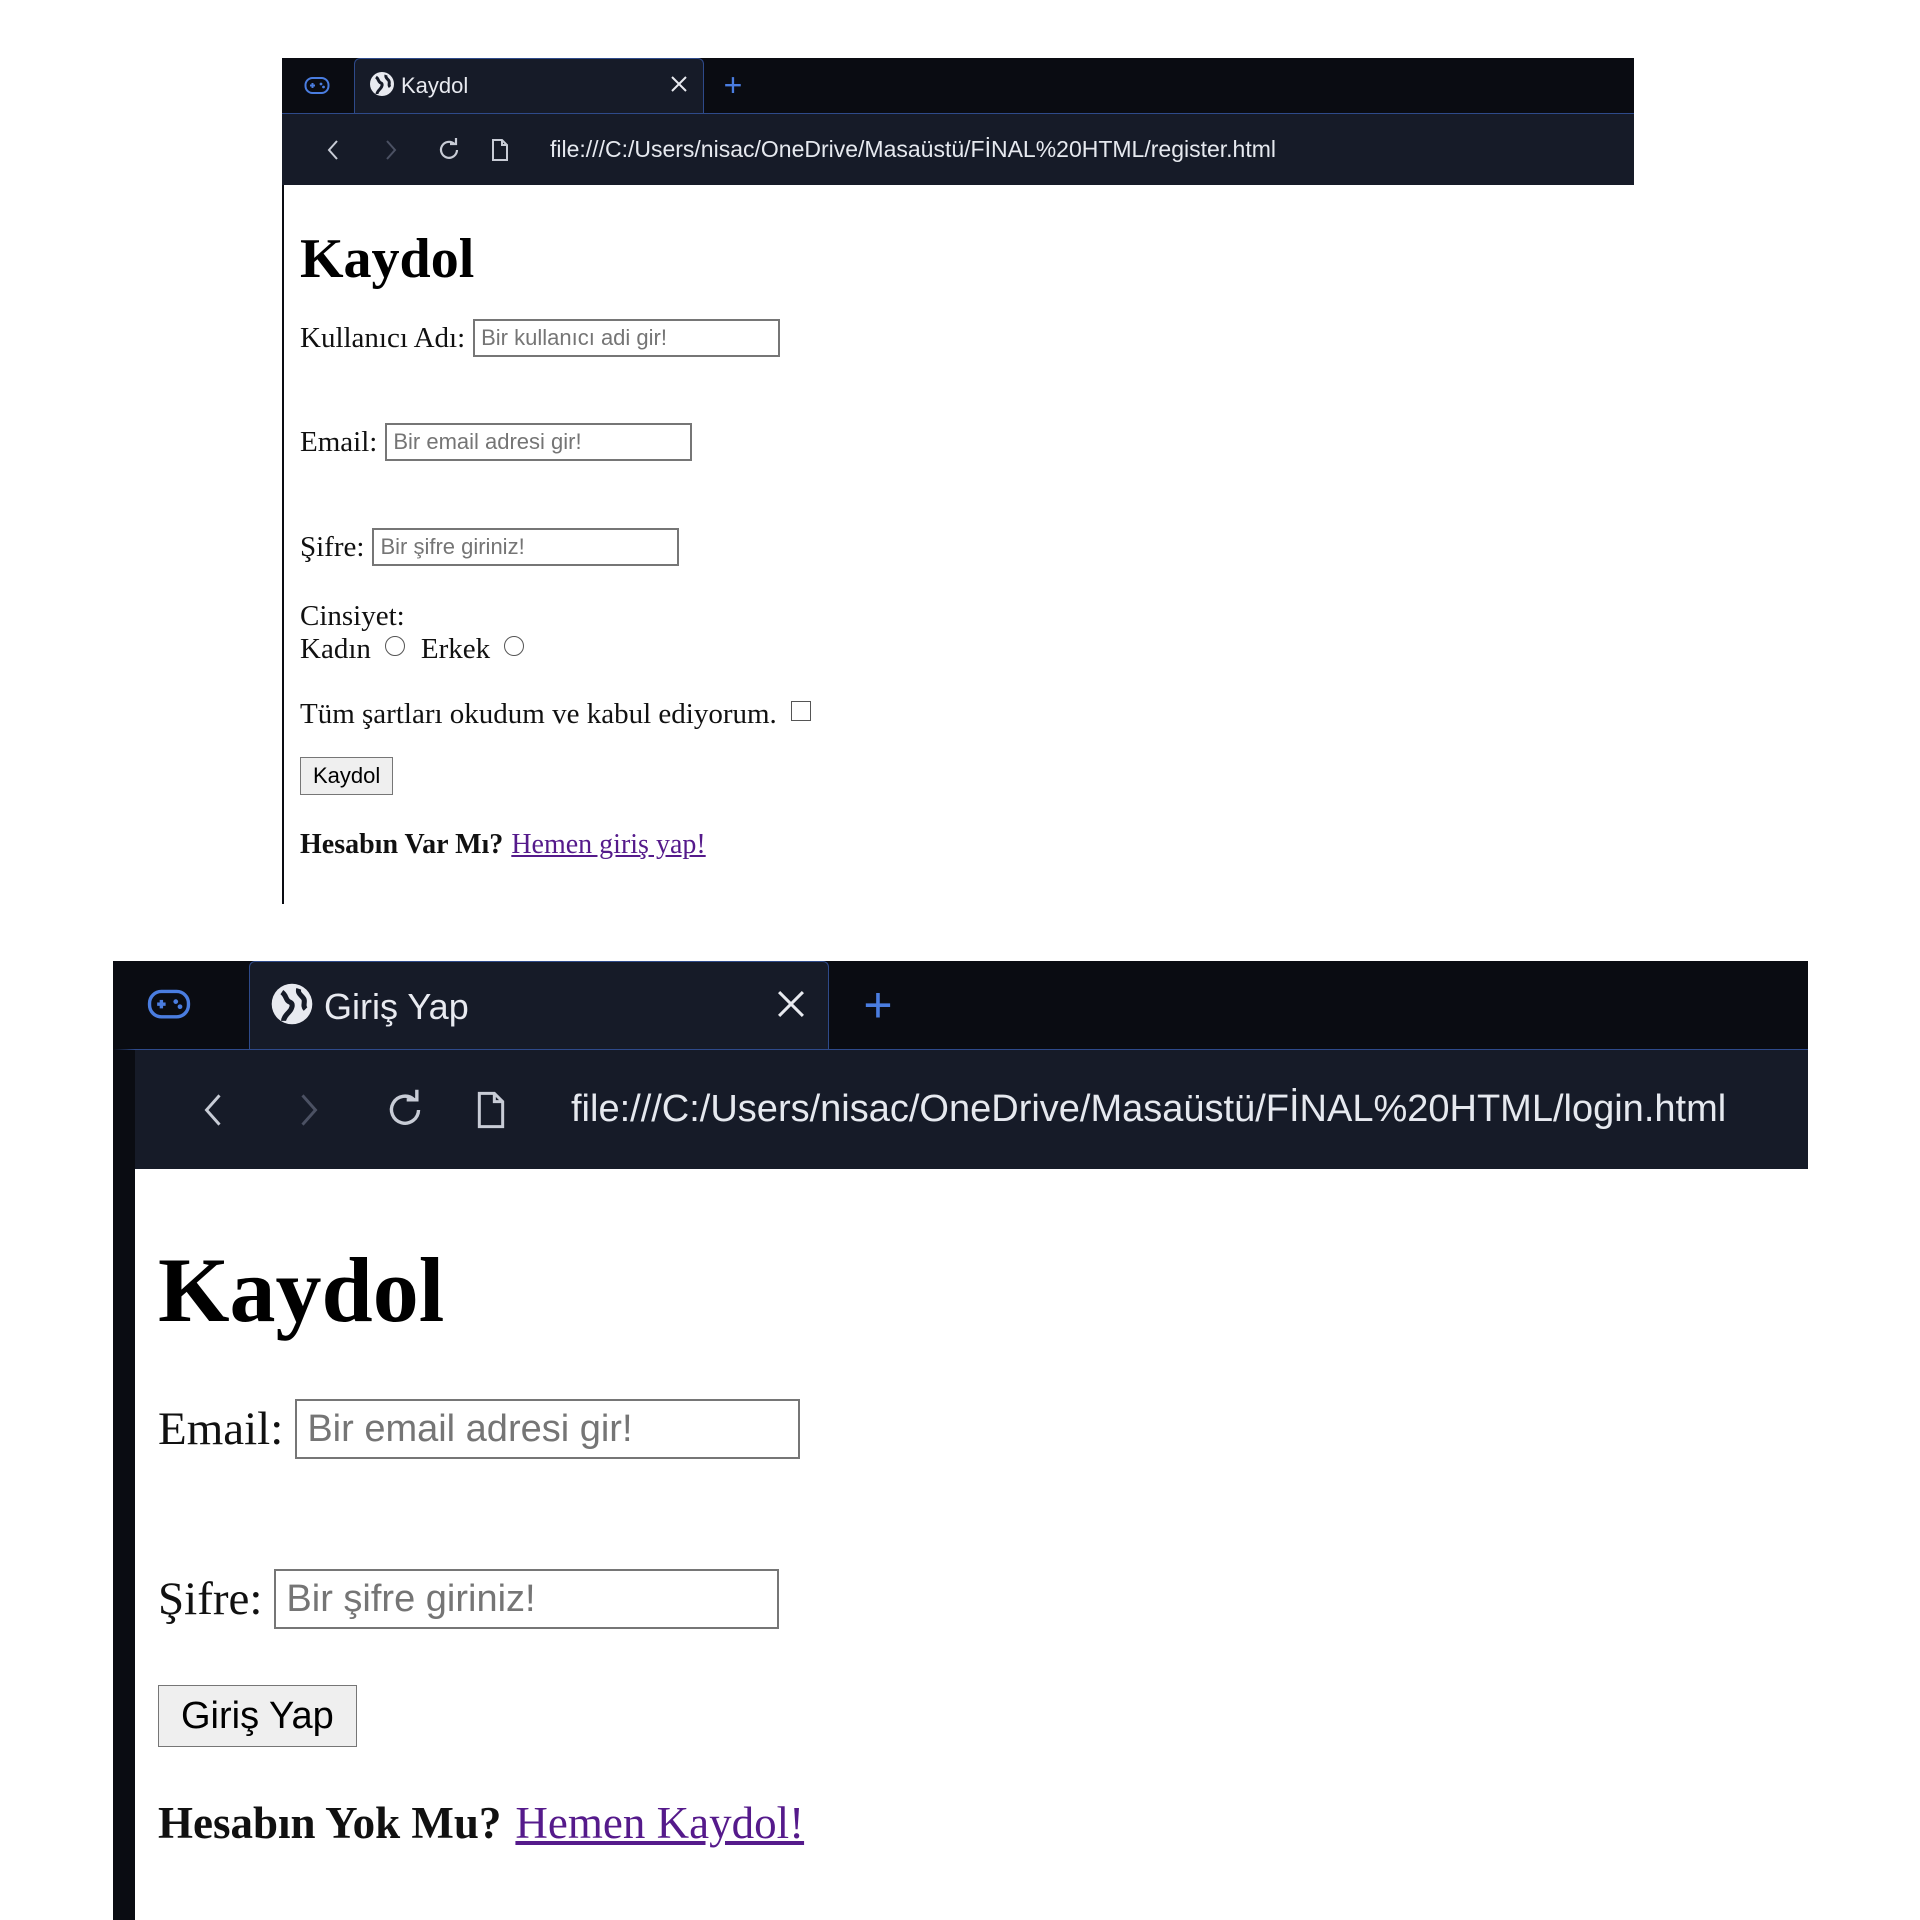 The height and width of the screenshot is (1920, 1920). Describe the element at coordinates (330, 1823) in the screenshot. I see `footer-text: Hesabın Yok Mu?` at that location.